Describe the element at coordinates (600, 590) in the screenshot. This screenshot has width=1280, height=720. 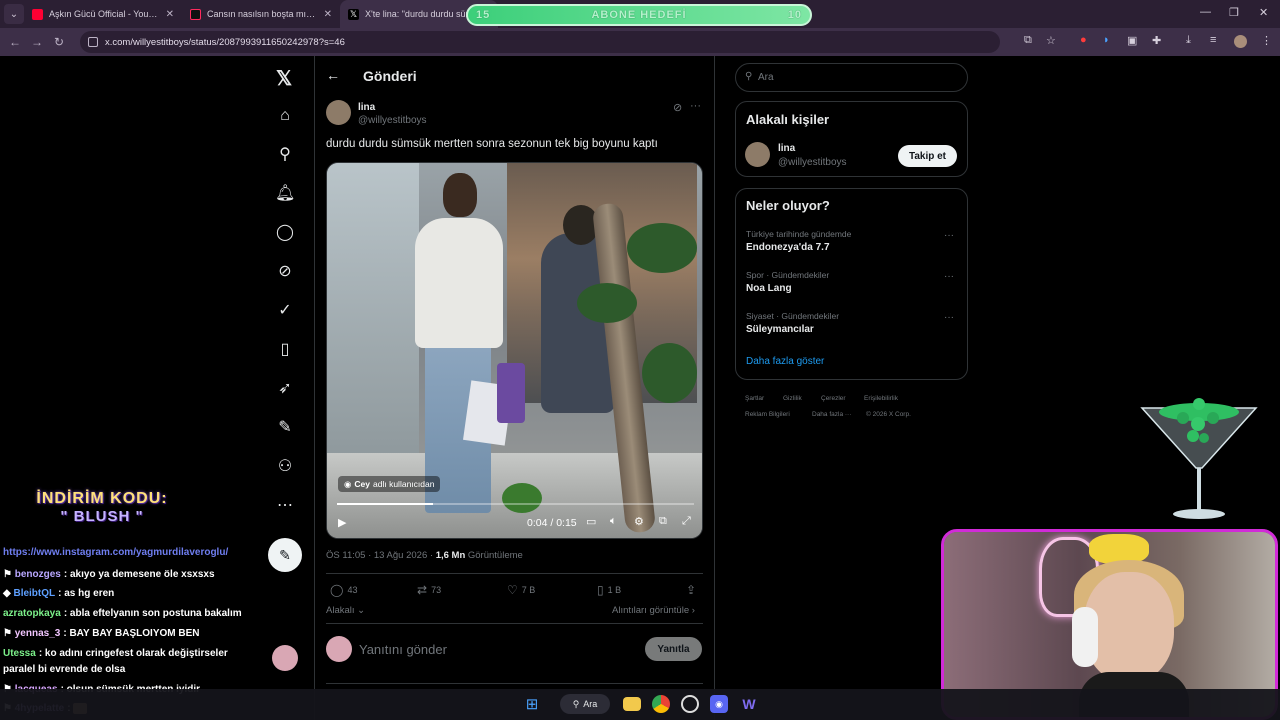
I see `bookmark-icon: ▯` at that location.